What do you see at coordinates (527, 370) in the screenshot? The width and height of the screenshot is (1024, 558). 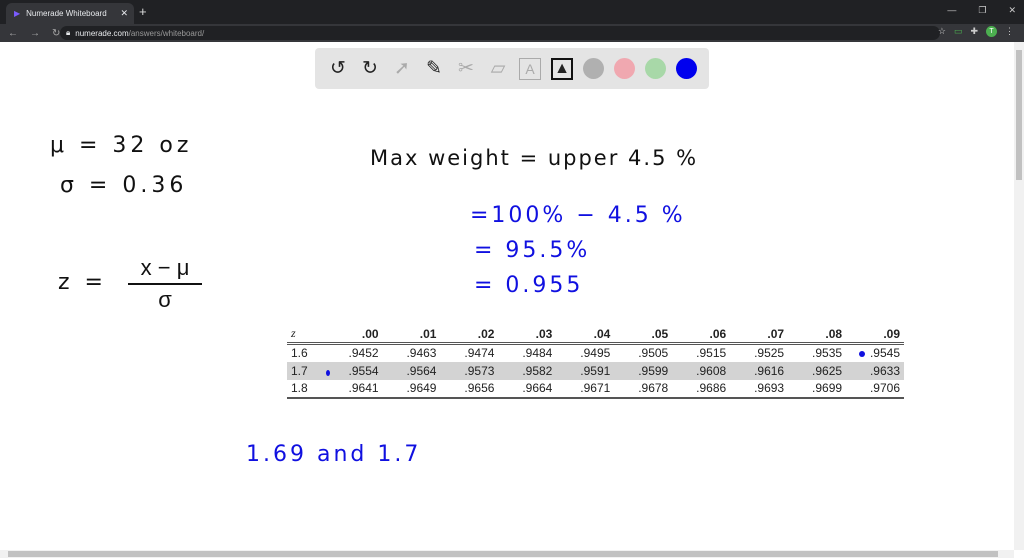 I see `table-cell: .9582` at bounding box center [527, 370].